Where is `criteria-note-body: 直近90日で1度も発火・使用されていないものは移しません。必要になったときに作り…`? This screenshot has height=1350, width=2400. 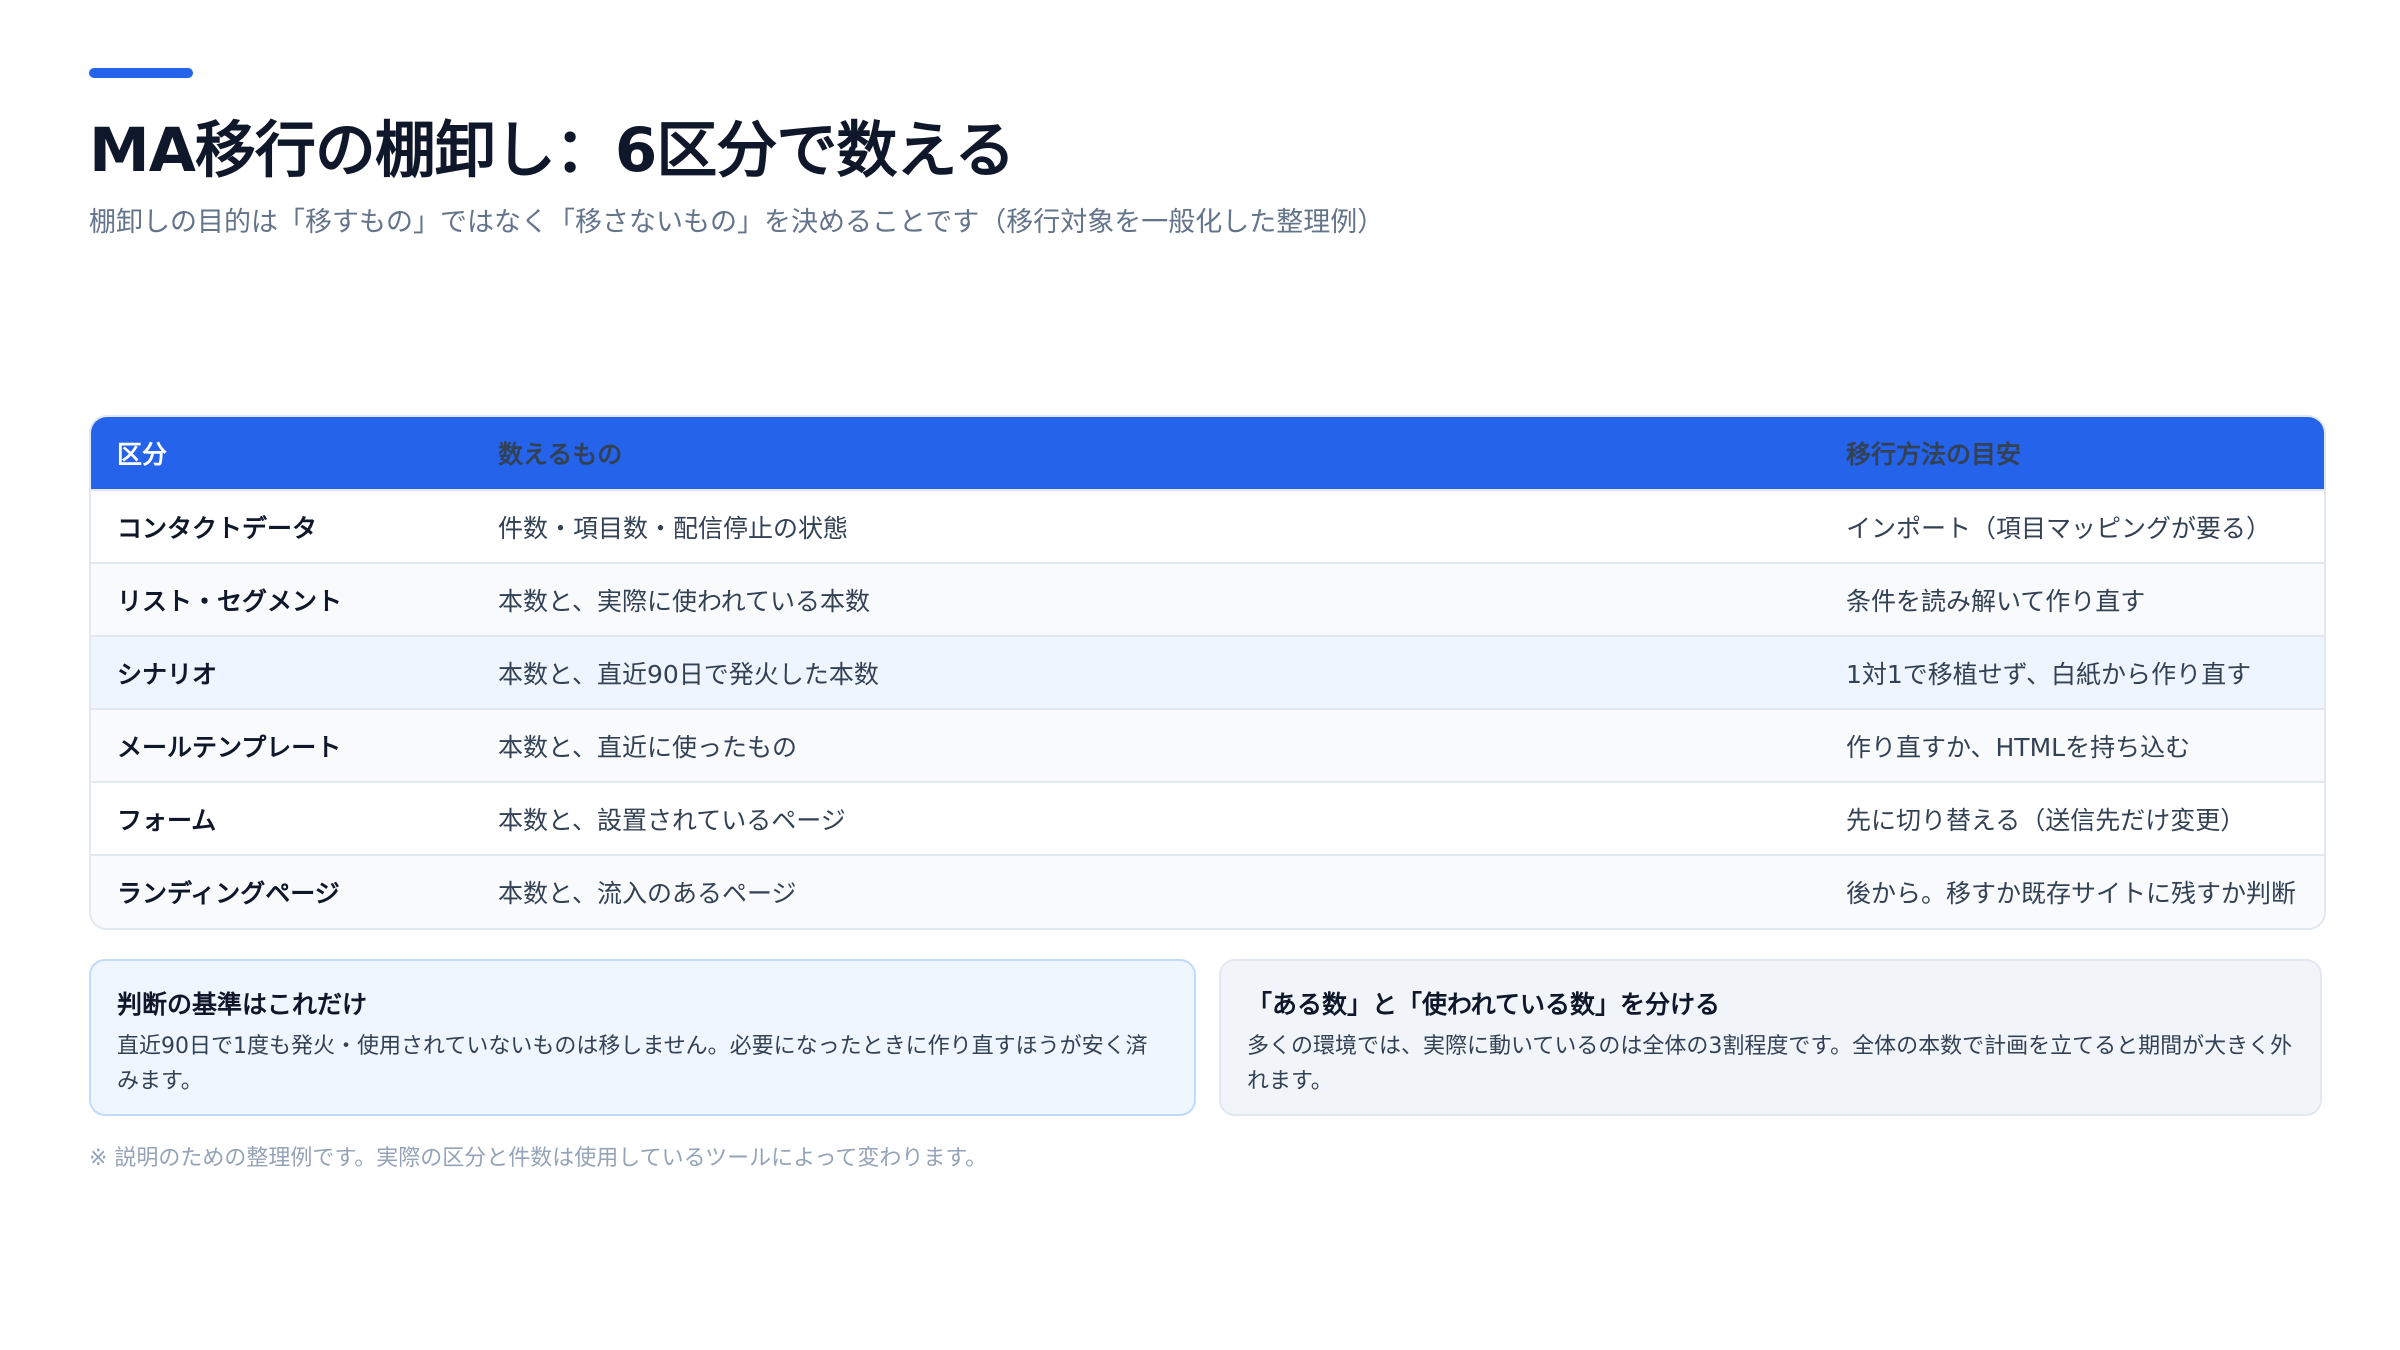 criteria-note-body: 直近90日で1度も発火・使用されていないものは移しません。必要になったときに作り… is located at coordinates (632, 1064).